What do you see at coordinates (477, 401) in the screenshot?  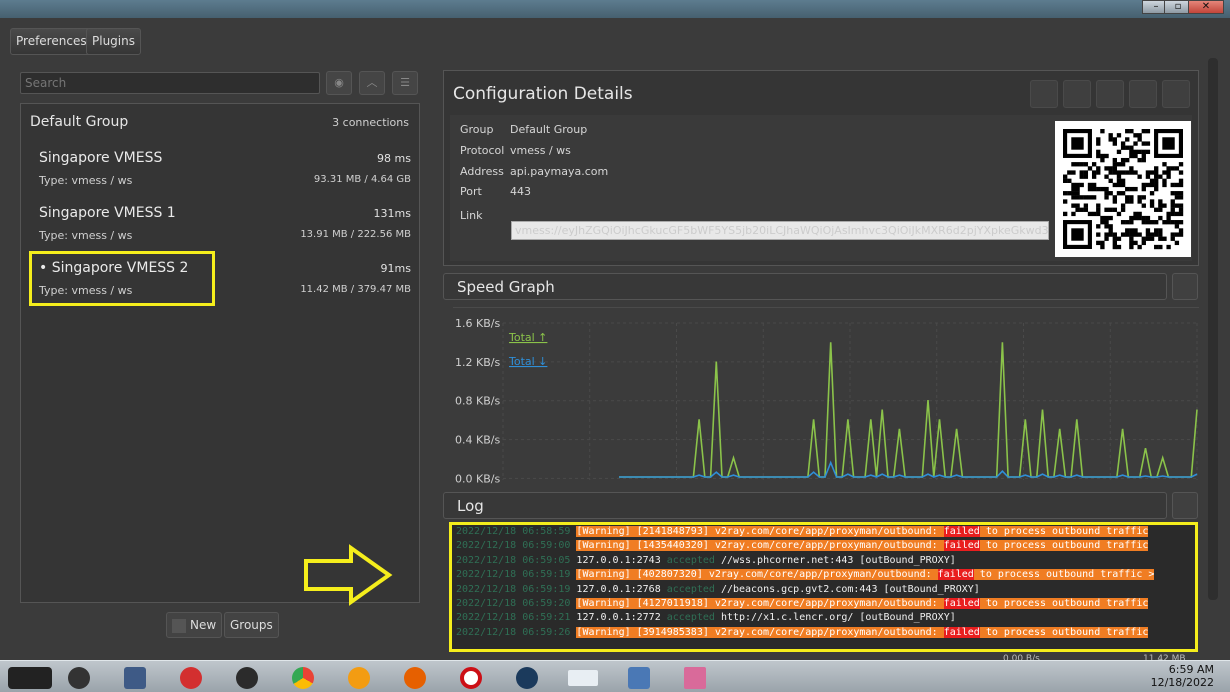 I see `y-tick-label: 0.8 KB/s` at bounding box center [477, 401].